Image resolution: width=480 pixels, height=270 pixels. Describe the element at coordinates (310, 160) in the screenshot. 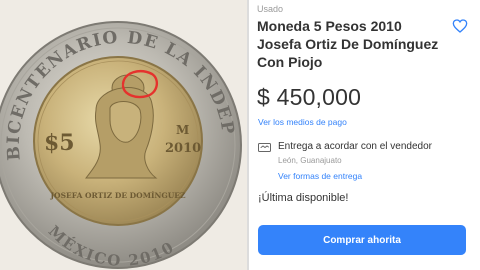

I see `seller-location: León, Guanajuato` at that location.